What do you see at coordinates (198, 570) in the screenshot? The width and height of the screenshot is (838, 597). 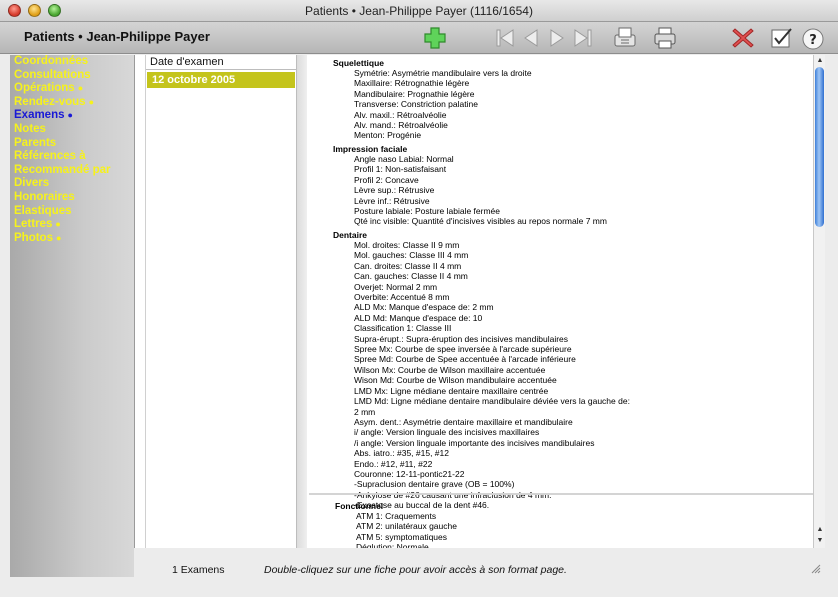 I see `exam-count: 1 Examens` at bounding box center [198, 570].